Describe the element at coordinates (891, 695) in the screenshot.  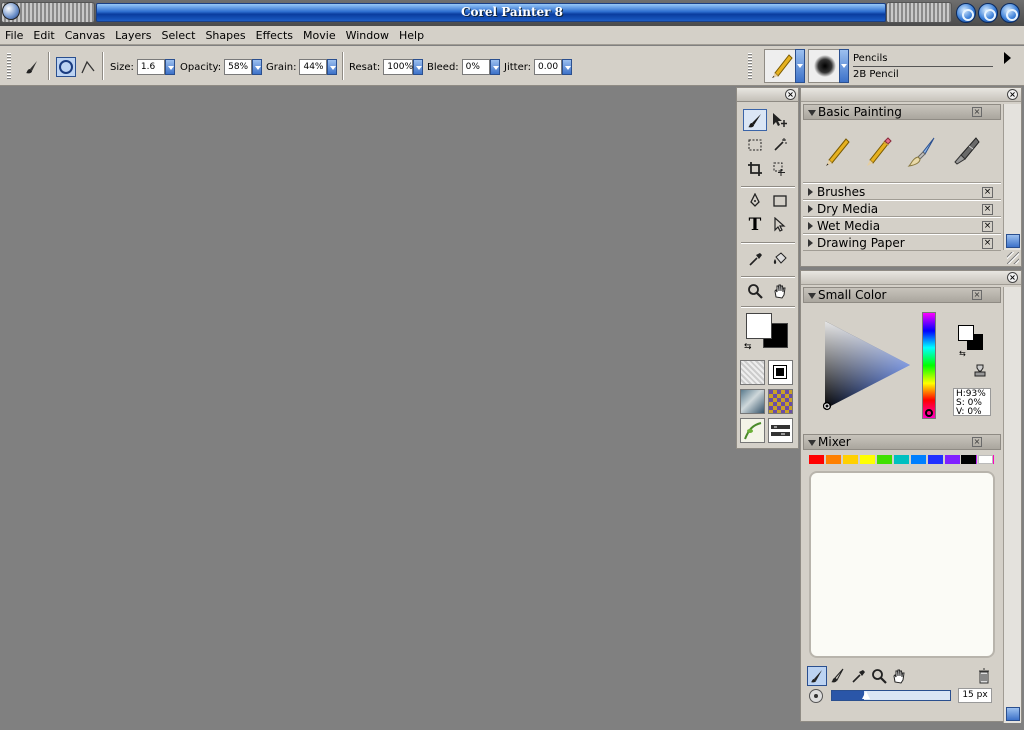
I see `mixer-brush-size-slider` at that location.